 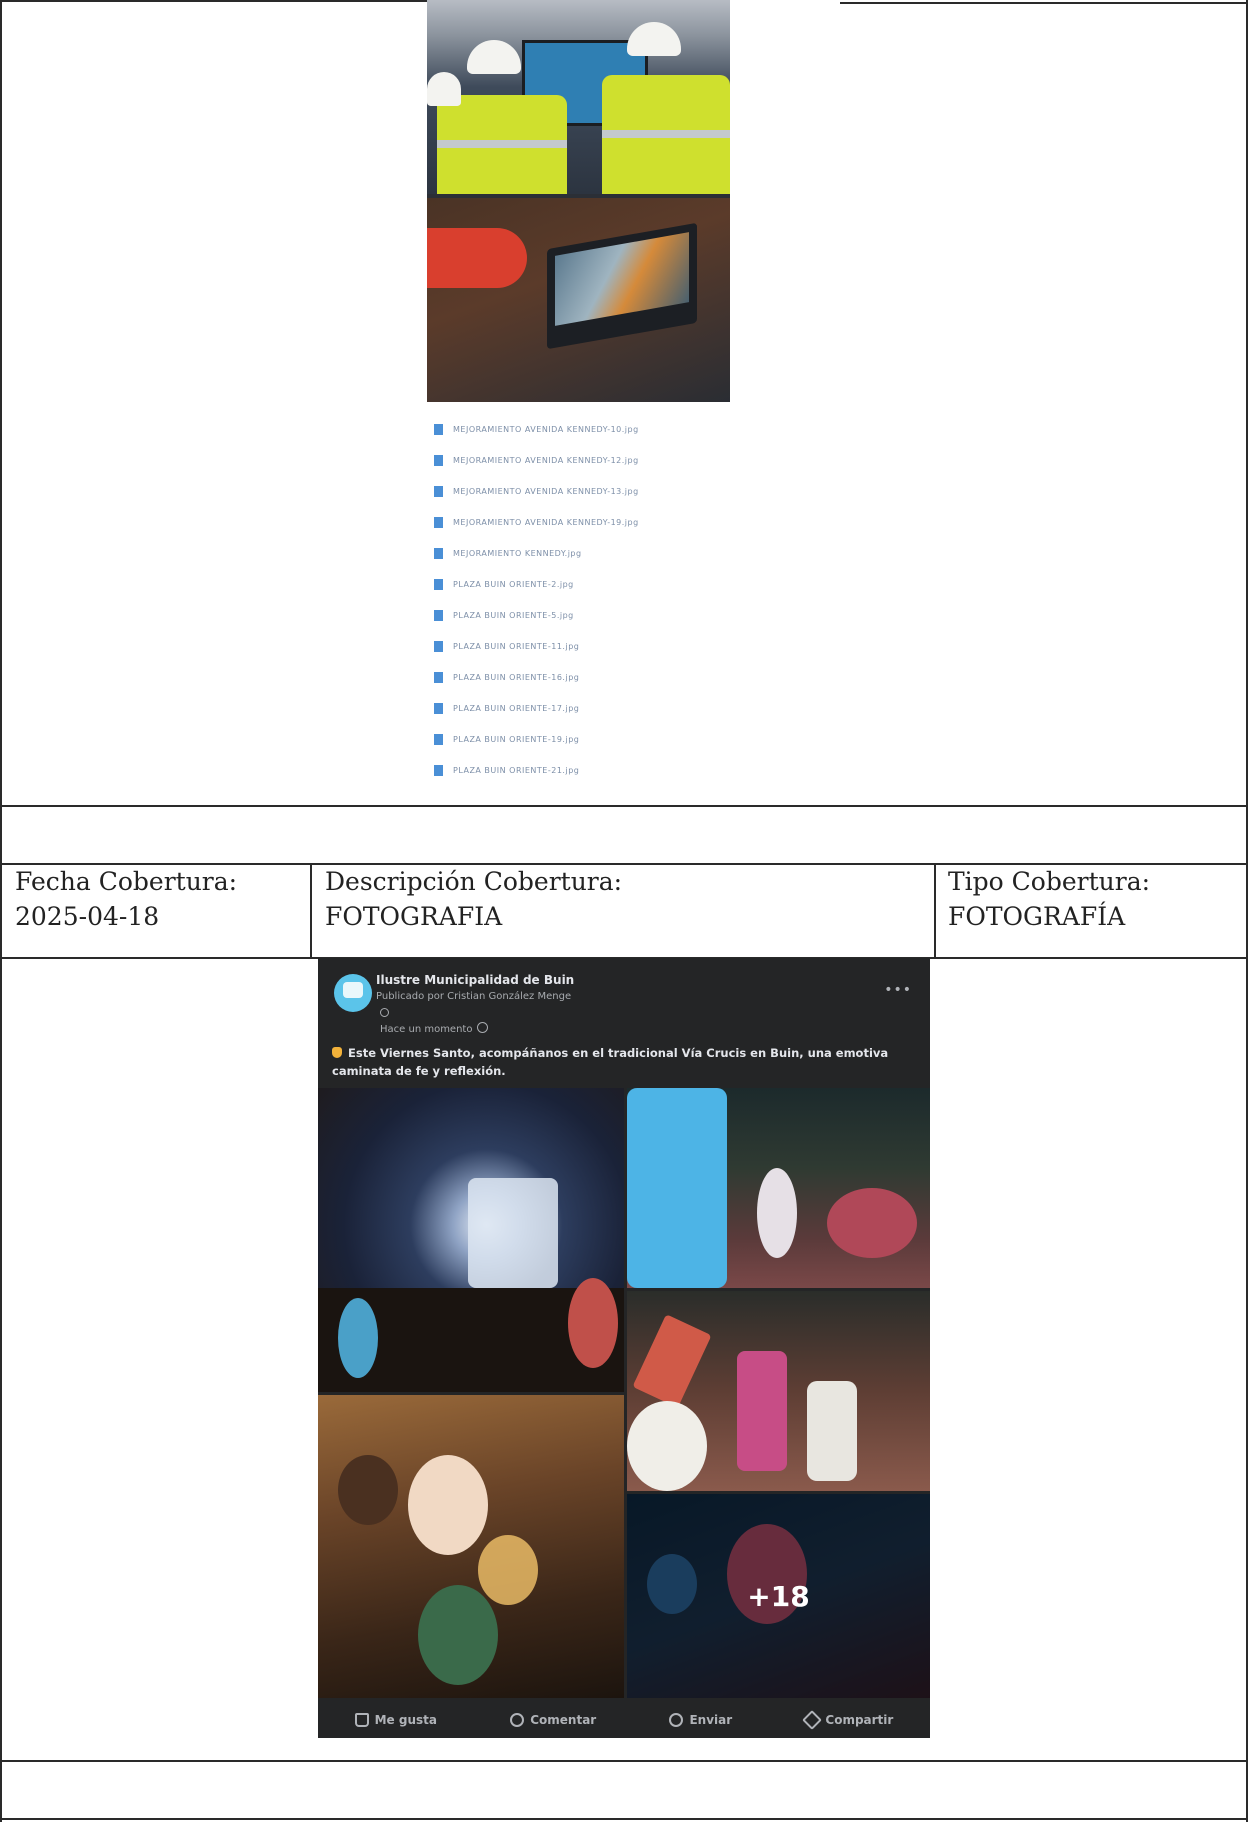 I want to click on like-button: Me gusta, so click(x=395, y=1720).